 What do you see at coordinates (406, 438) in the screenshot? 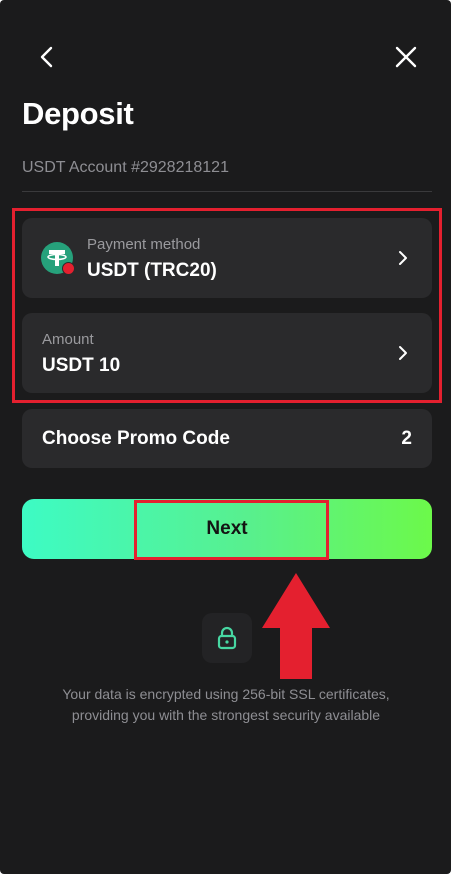
I see `promo-code-count: 2` at bounding box center [406, 438].